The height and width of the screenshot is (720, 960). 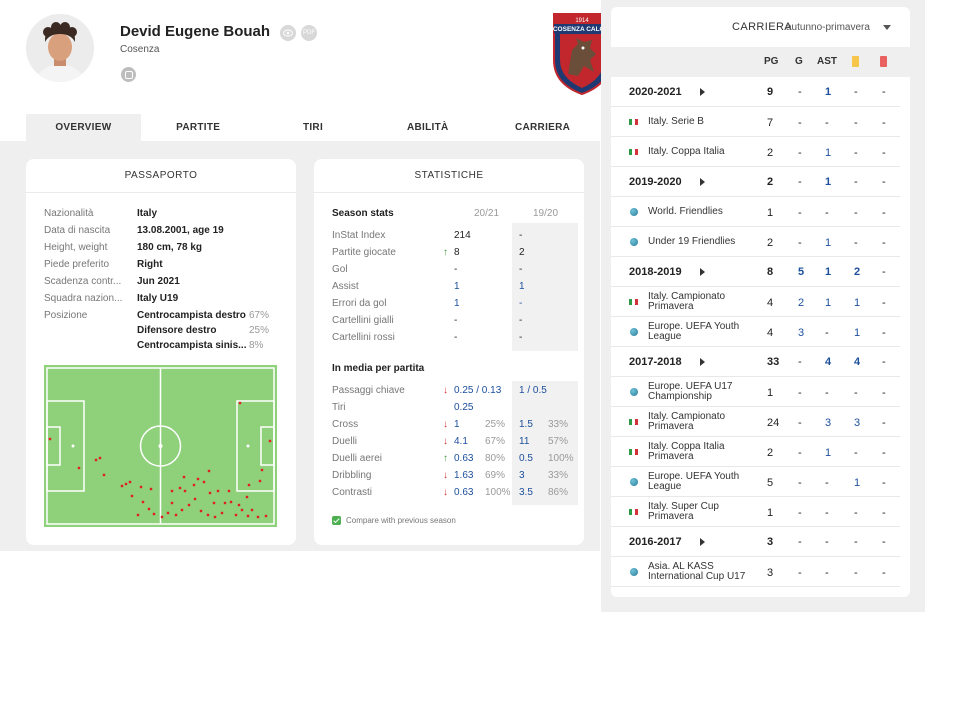 I want to click on competition-row: Asia. AL KASS International Cup U17 3 - - - -, so click(x=755, y=572).